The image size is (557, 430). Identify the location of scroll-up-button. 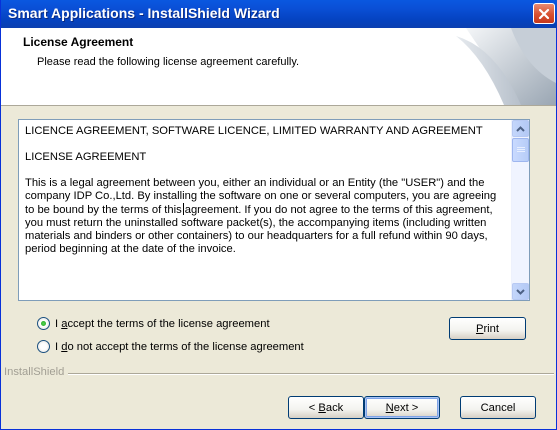
(520, 128).